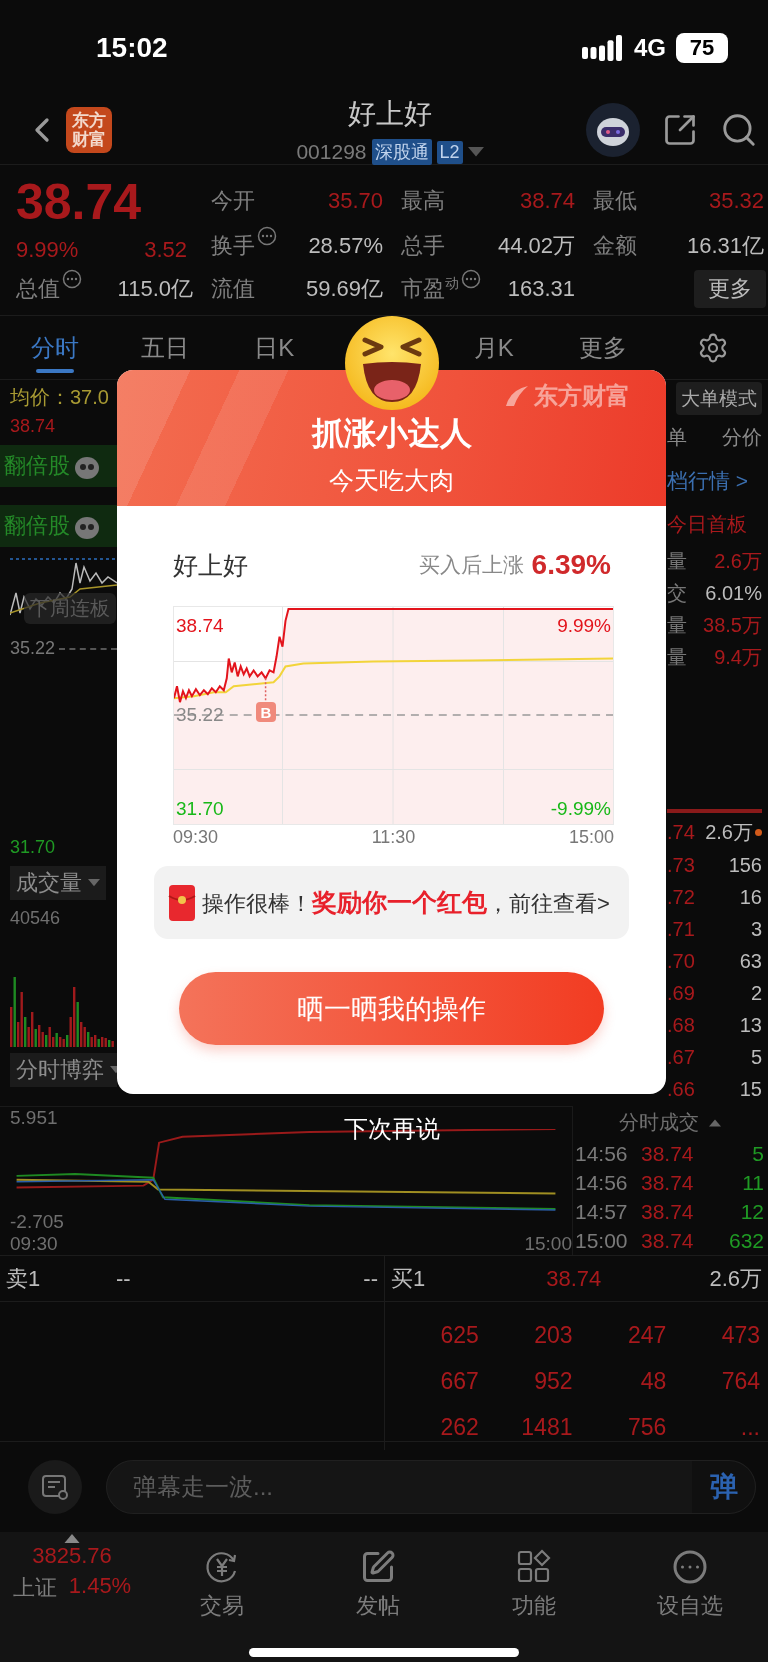 This screenshot has width=768, height=1662. I want to click on hint-label: 下周连板, so click(70, 608).